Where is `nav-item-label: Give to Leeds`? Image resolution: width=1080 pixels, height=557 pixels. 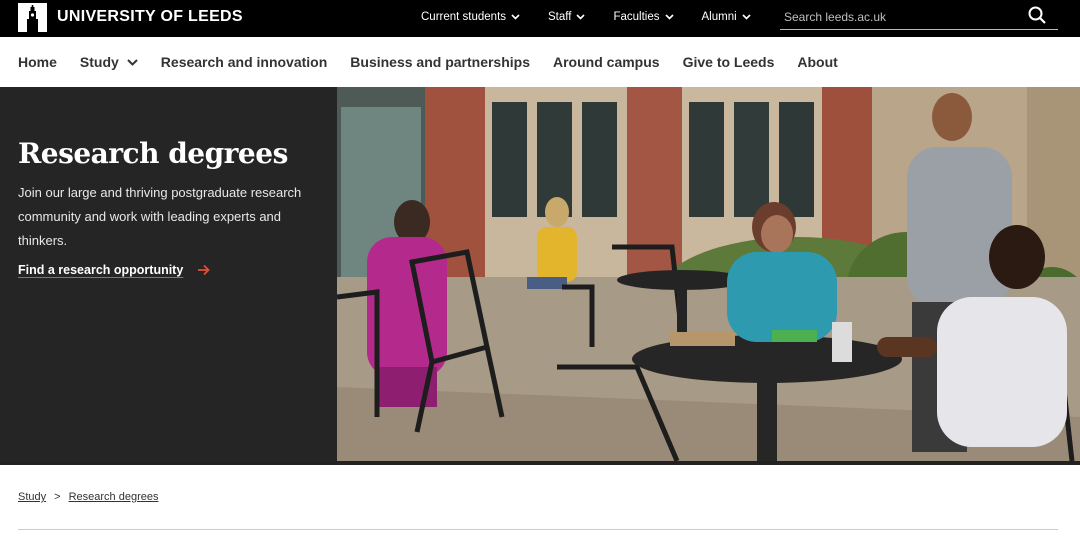
nav-item-label: Give to Leeds is located at coordinates (728, 62).